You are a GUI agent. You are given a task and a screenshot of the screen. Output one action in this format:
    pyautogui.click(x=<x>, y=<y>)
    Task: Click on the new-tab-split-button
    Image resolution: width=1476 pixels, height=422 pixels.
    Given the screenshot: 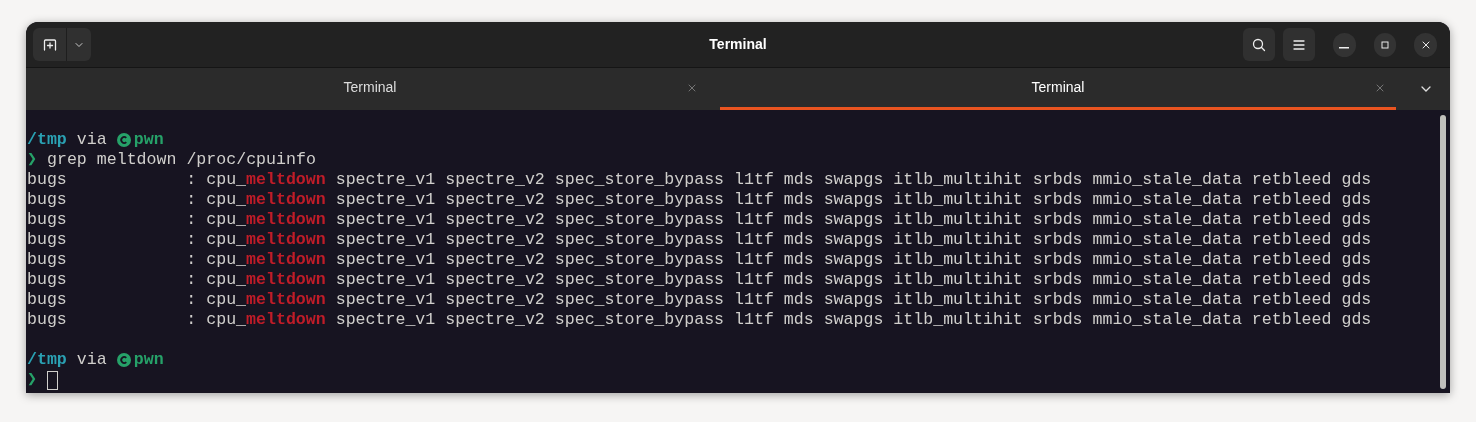 What is the action you would take?
    pyautogui.click(x=62, y=44)
    